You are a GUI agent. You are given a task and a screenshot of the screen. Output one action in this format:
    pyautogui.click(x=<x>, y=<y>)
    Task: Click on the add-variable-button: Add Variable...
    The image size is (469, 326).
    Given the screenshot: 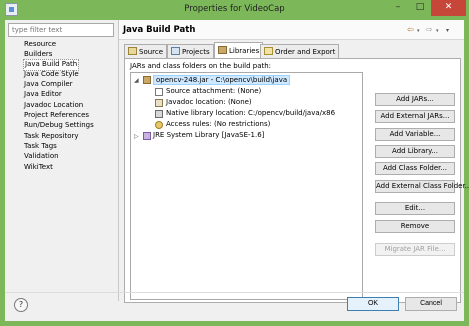 What is the action you would take?
    pyautogui.click(x=415, y=134)
    